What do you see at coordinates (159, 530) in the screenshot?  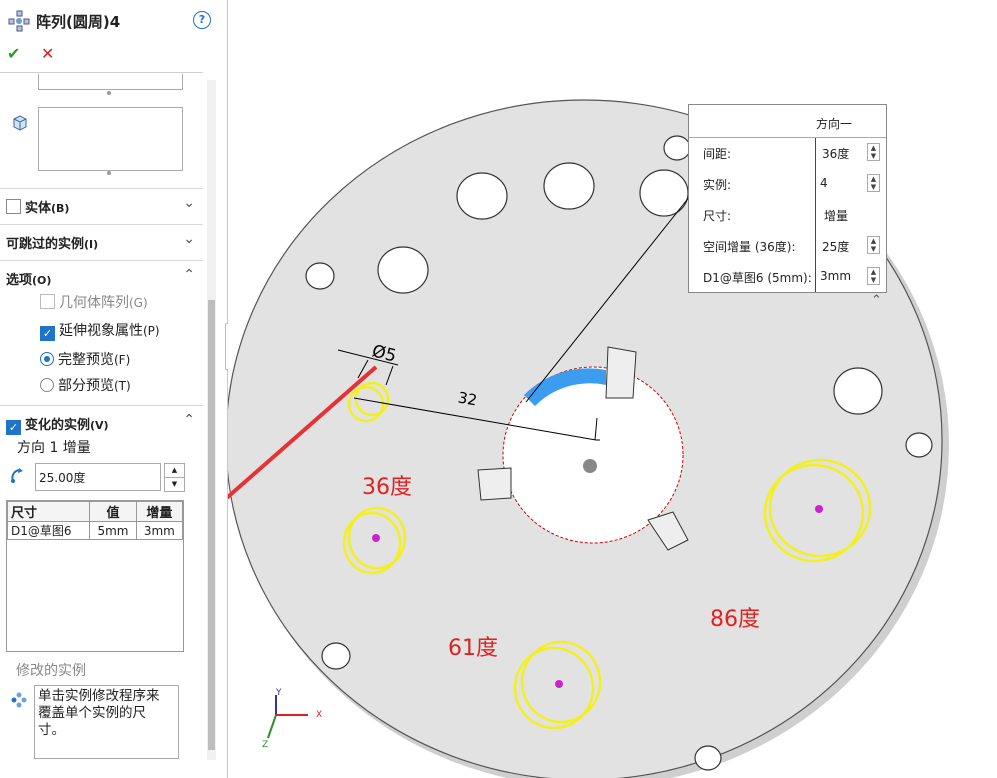 I see `table-cell: 3mm` at bounding box center [159, 530].